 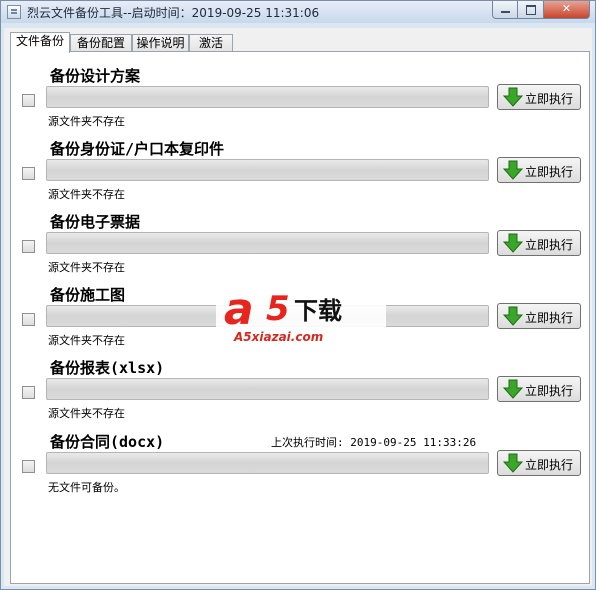 I want to click on watermark-logo: a 5 下载 A5xiazai.com, so click(x=301, y=317).